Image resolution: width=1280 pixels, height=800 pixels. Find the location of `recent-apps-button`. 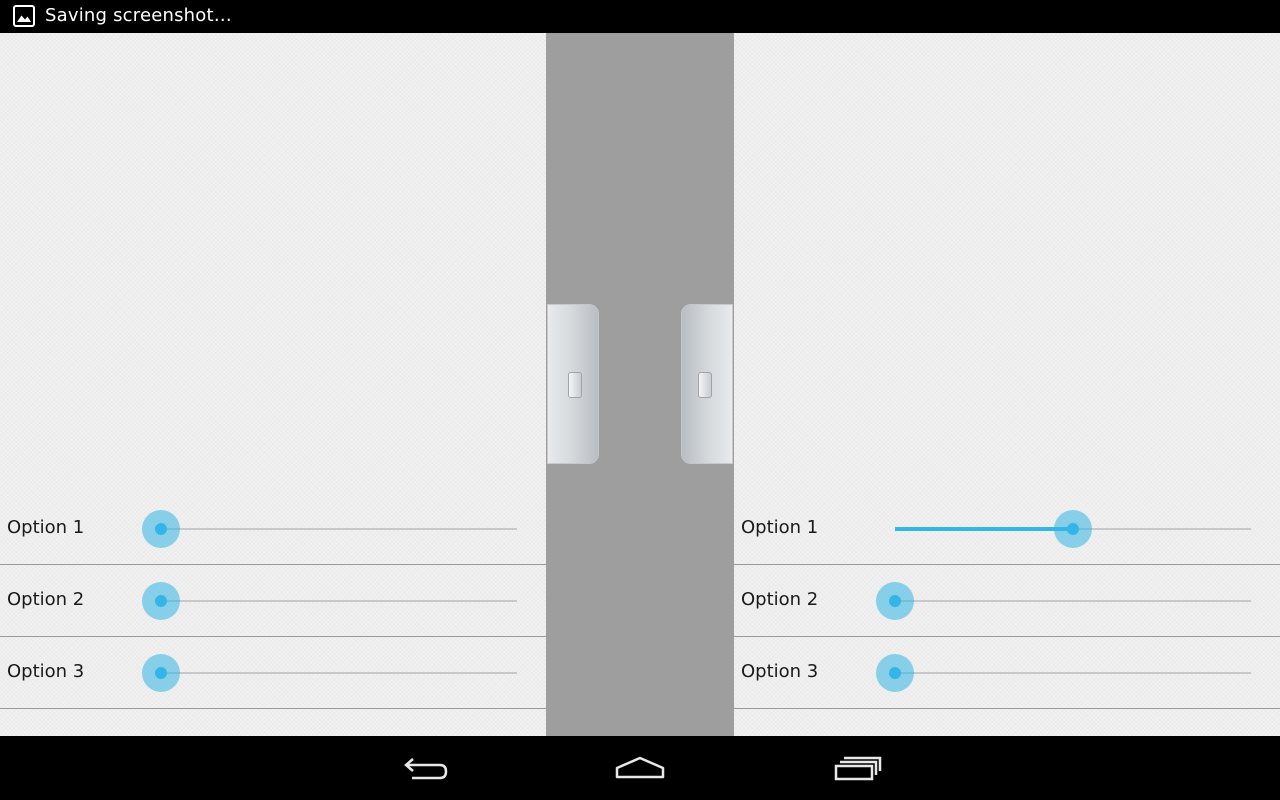

recent-apps-button is located at coordinates (858, 768).